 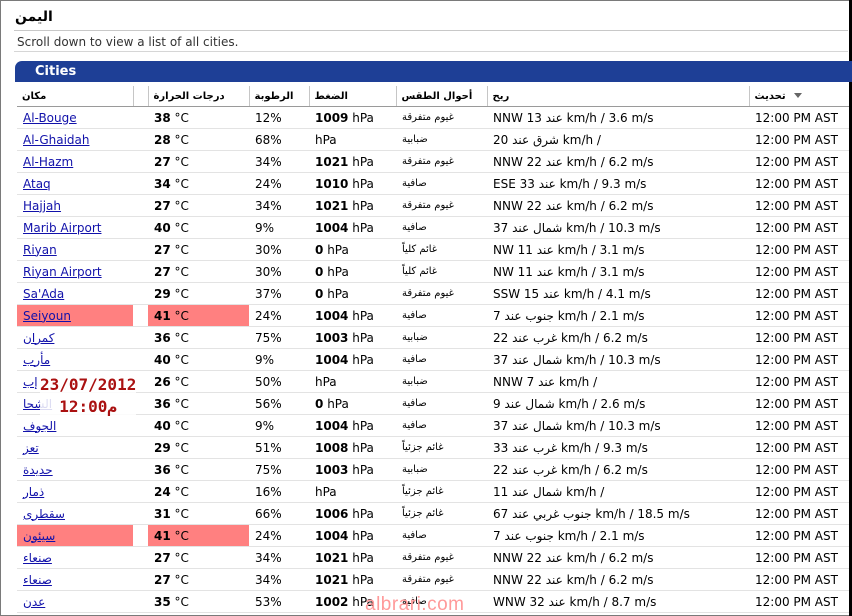 What do you see at coordinates (38, 470) in the screenshot?
I see `city-link: حديدة` at bounding box center [38, 470].